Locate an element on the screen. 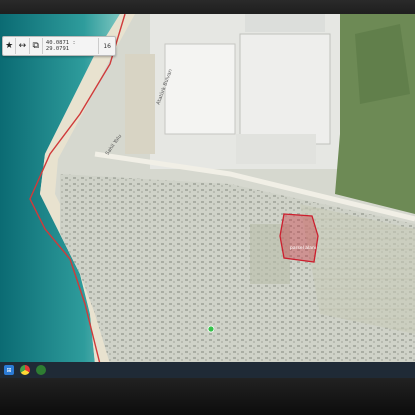 The image size is (415, 415). windows-start-icon: ⊞ is located at coordinates (9, 370).